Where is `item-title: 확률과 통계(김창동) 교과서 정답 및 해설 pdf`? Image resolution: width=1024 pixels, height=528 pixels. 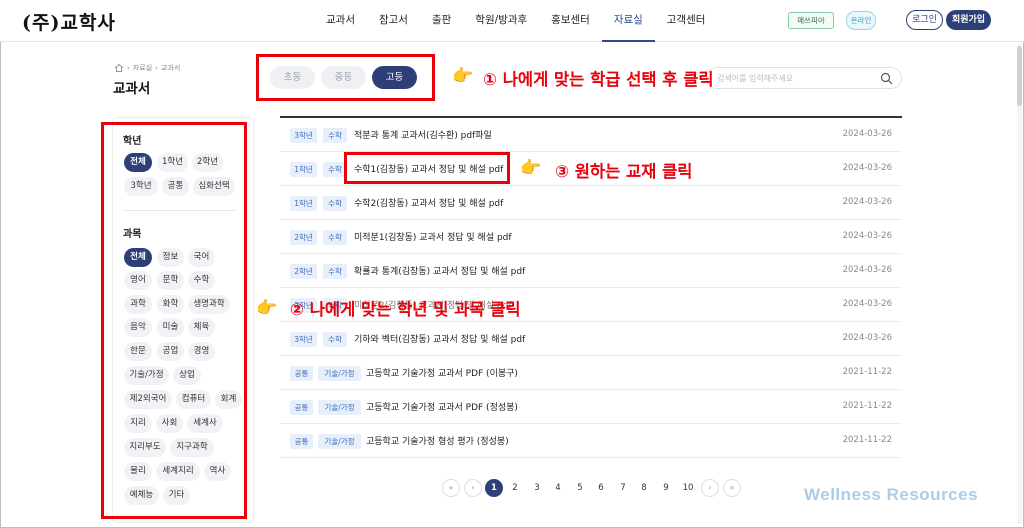
item-title: 확률과 통계(김창동) 교과서 정답 및 해설 pdf is located at coordinates (439, 270).